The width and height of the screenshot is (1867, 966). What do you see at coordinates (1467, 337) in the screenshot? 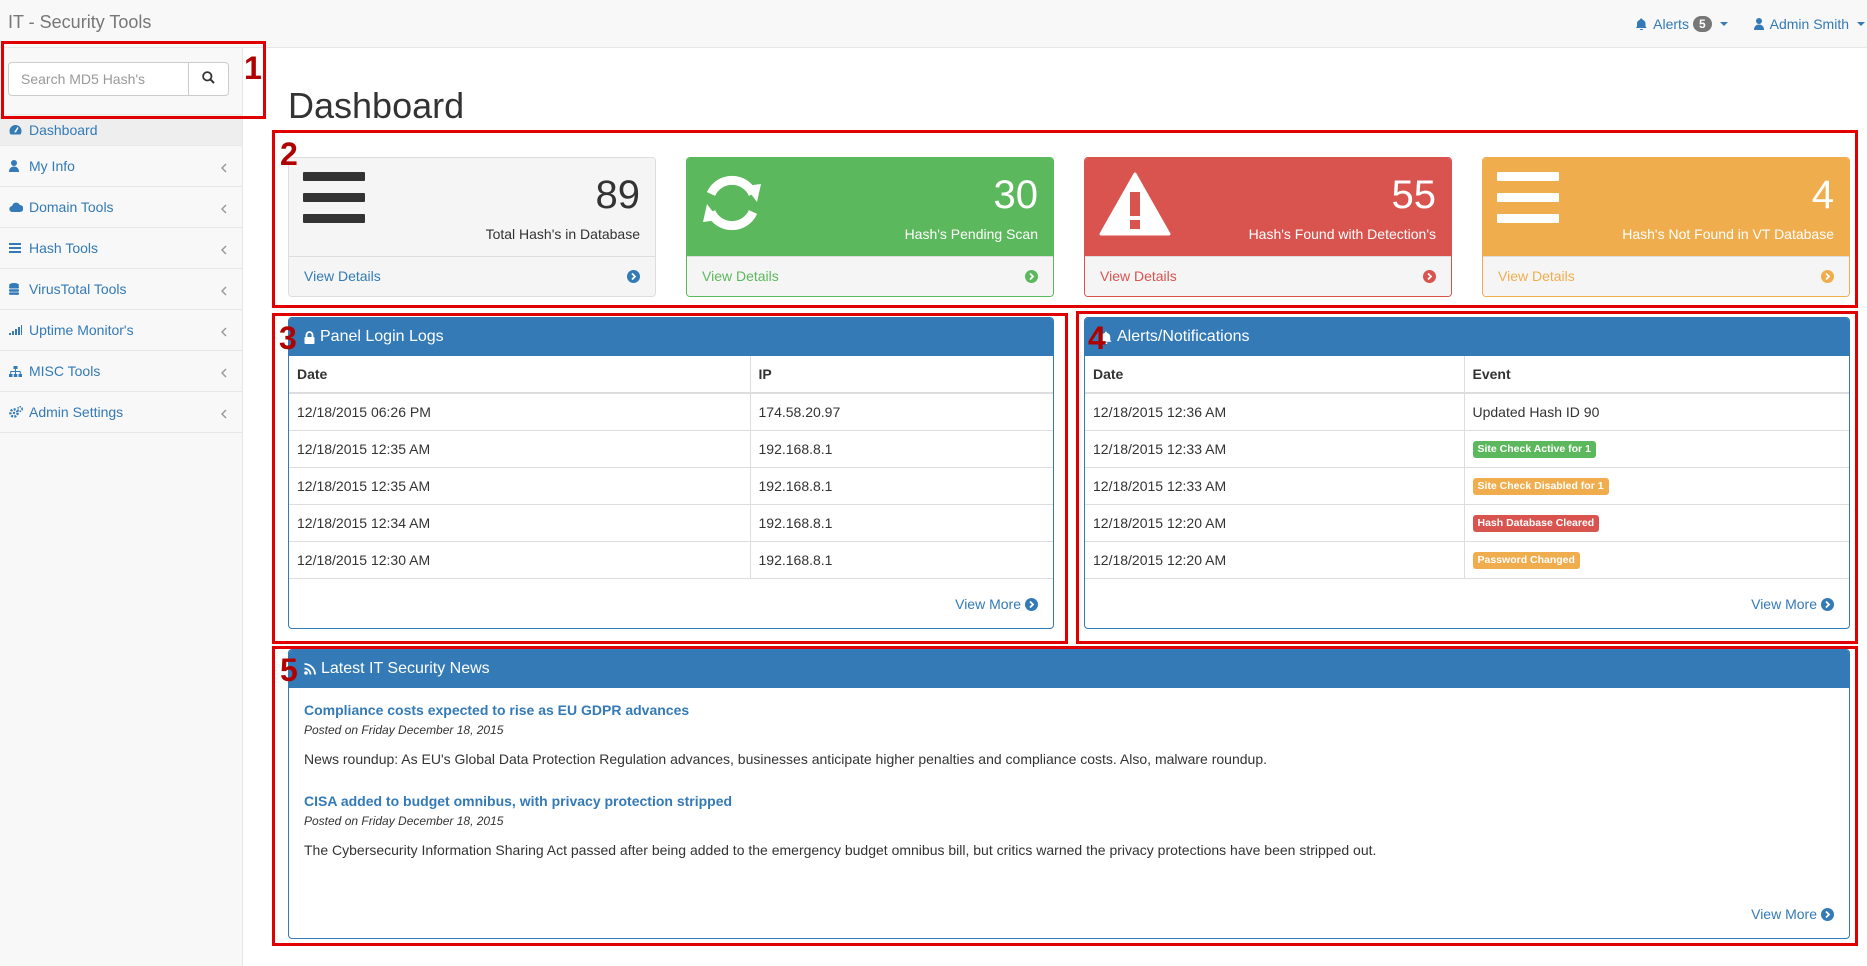
I see `panel-heading: Alerts/Notifications` at bounding box center [1467, 337].